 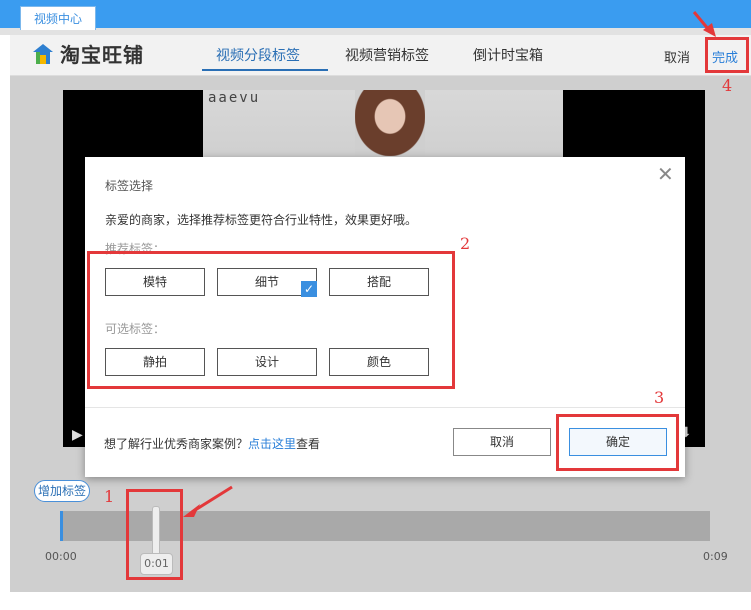 What do you see at coordinates (390, 123) in the screenshot?
I see `video-model-image` at bounding box center [390, 123].